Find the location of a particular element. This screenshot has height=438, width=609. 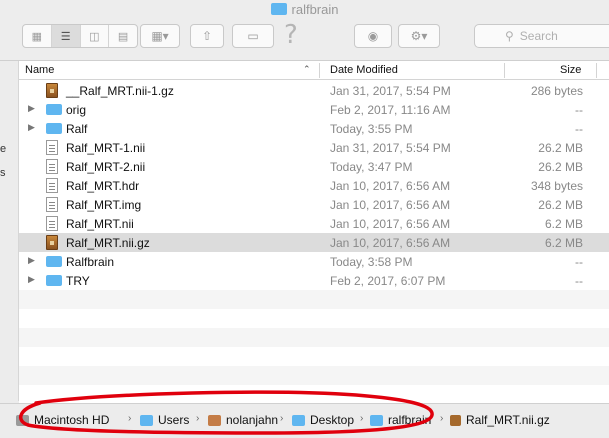

file-name: TRY is located at coordinates (78, 281).